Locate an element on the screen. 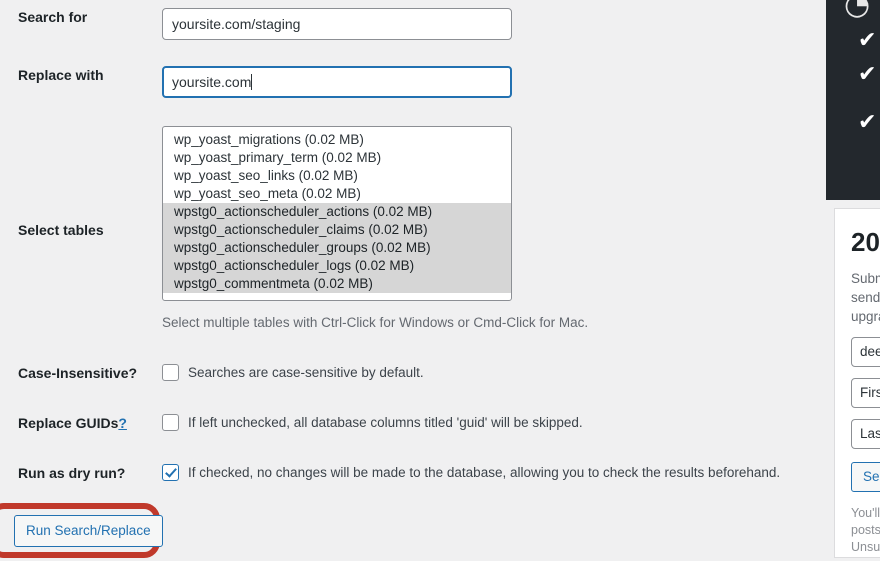 The image size is (880, 561). rail-top-icon: ◔ is located at coordinates (857, 11).